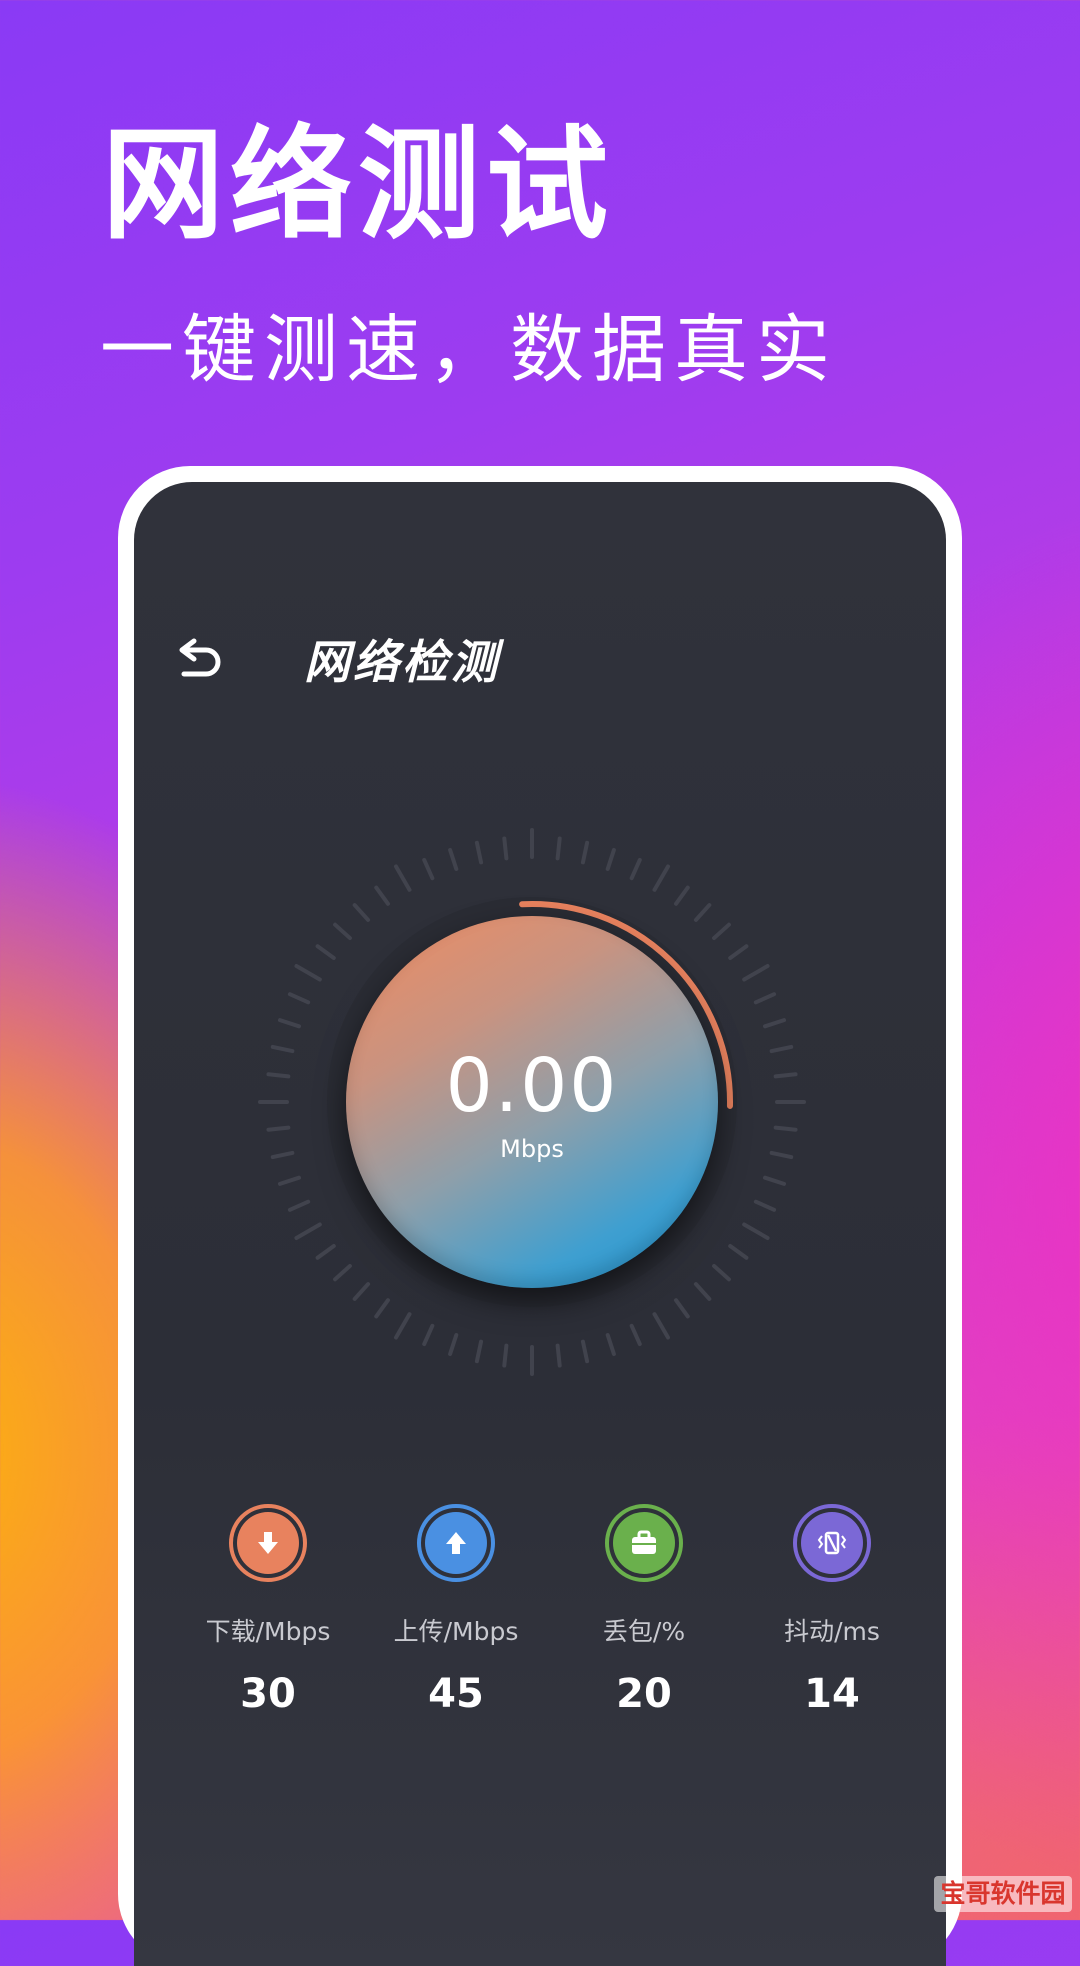  I want to click on speed-gauge: 0.00 Mbps, so click(532, 1102).